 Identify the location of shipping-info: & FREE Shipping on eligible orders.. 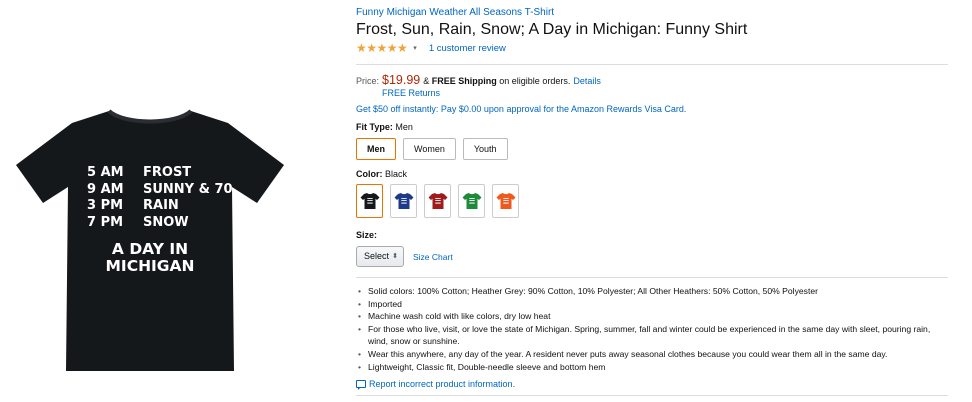
(496, 81).